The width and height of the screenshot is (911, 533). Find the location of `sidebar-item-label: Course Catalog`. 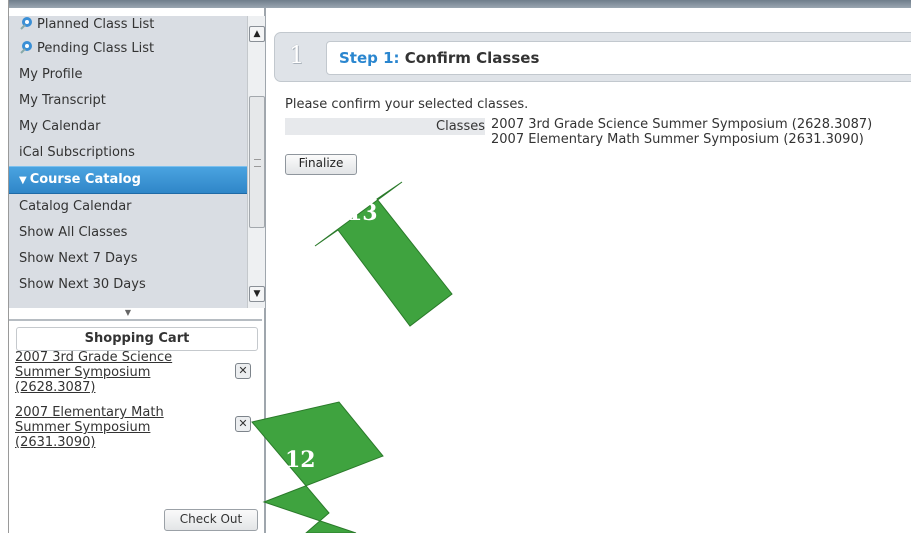

sidebar-item-label: Course Catalog is located at coordinates (85, 179).